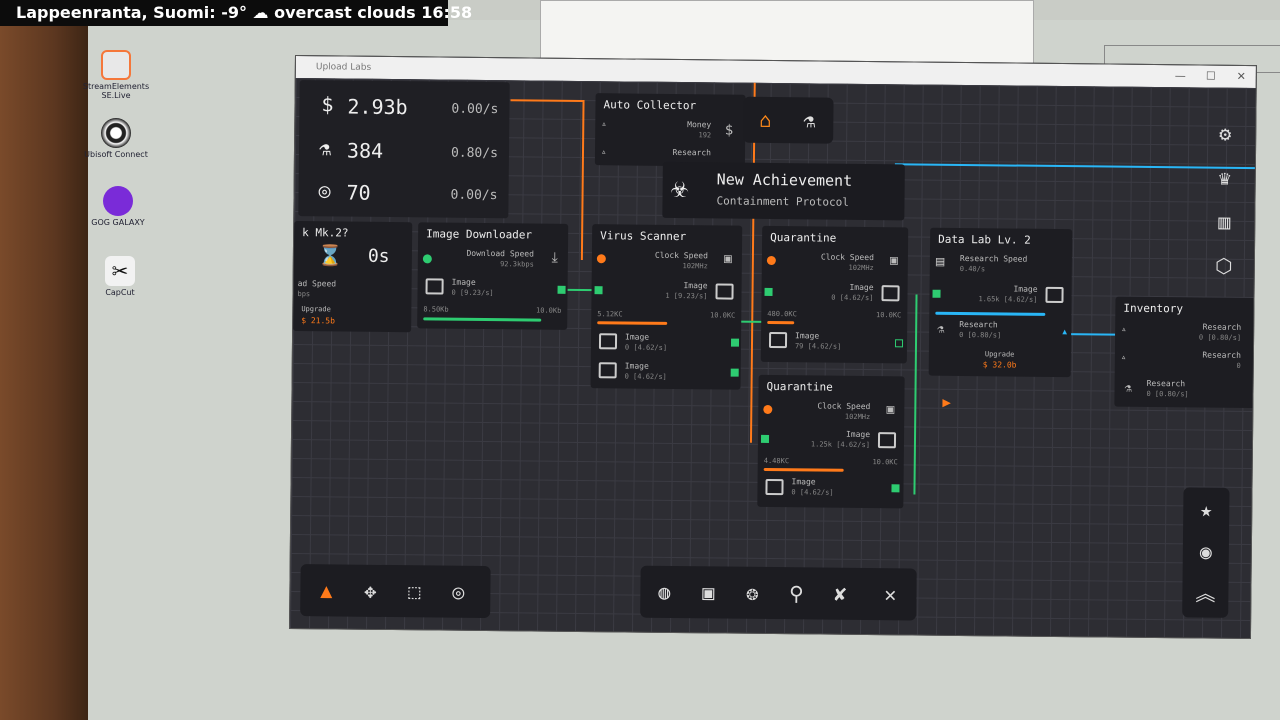 The image size is (1280, 720). Describe the element at coordinates (776, 461) in the screenshot. I see `q2-progress-label: 4.48KC` at that location.